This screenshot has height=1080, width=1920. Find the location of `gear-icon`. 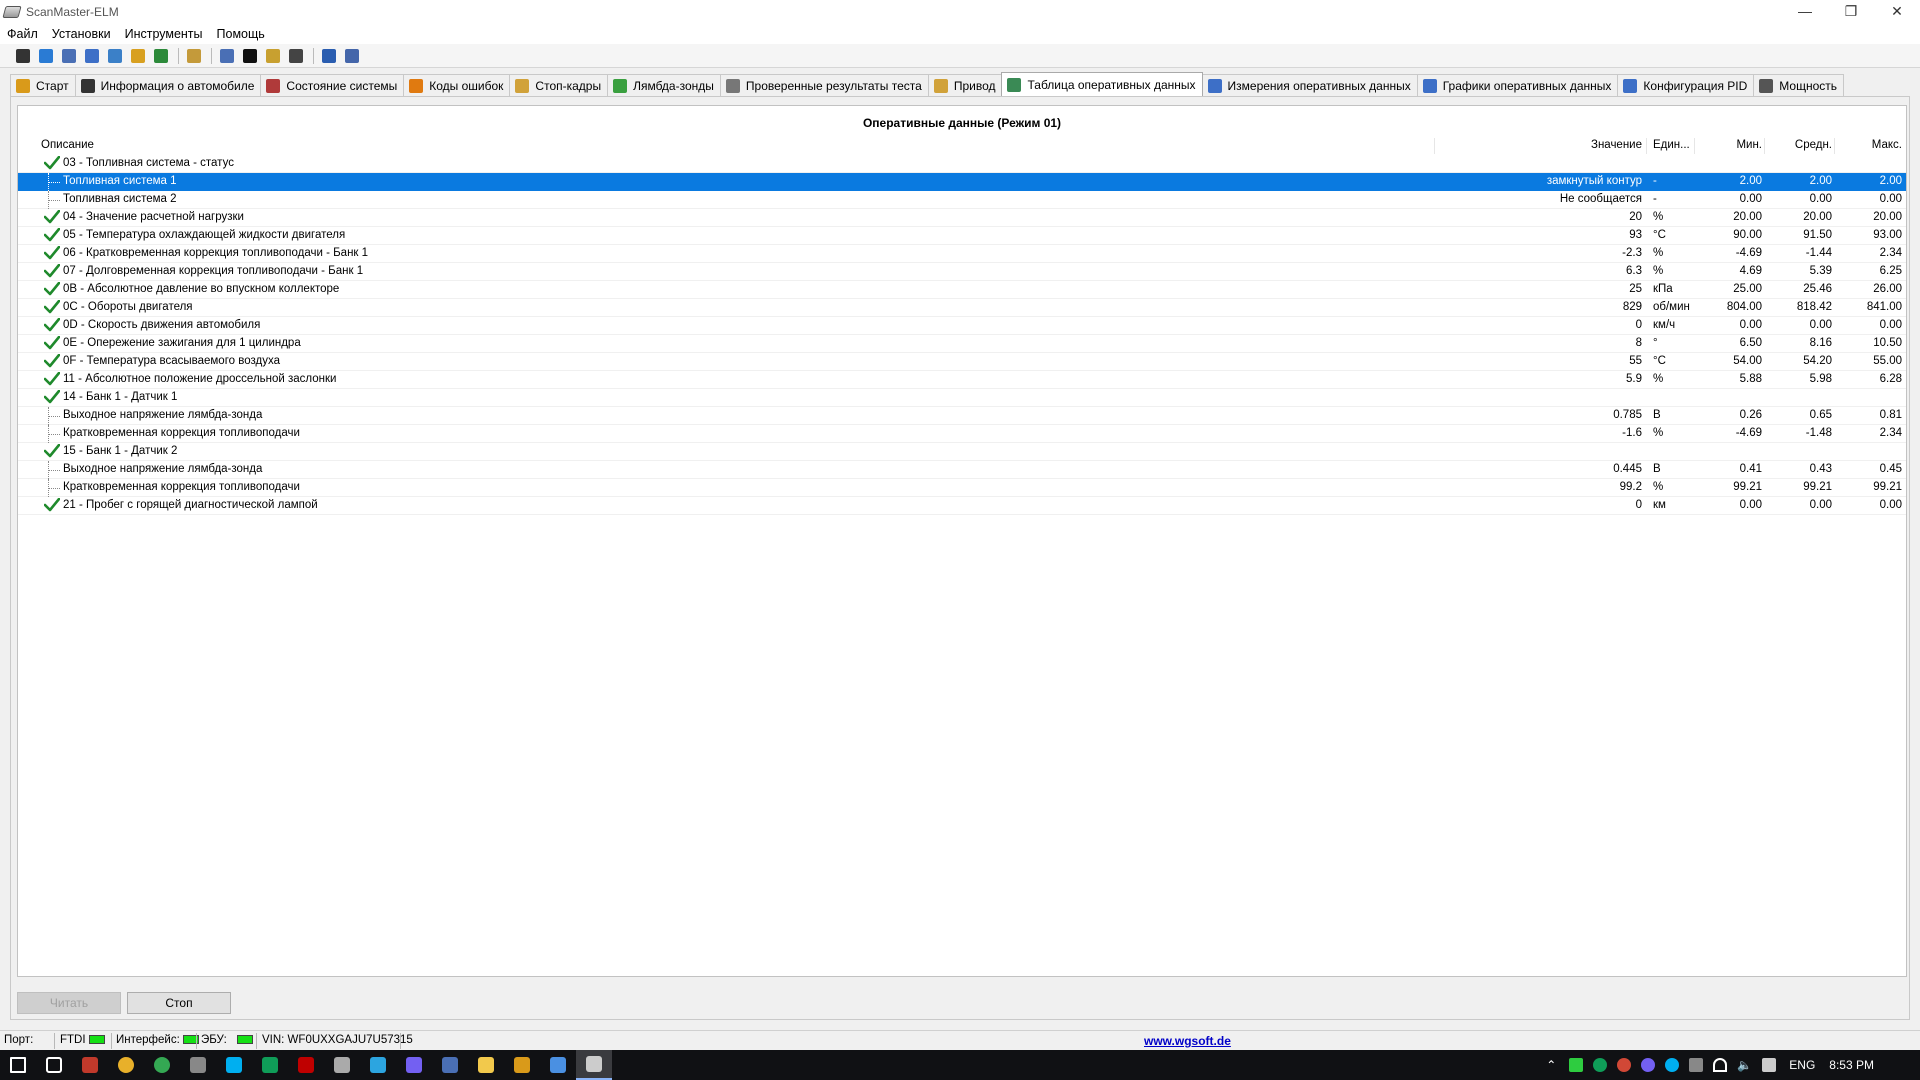

gear-icon is located at coordinates (732, 85).